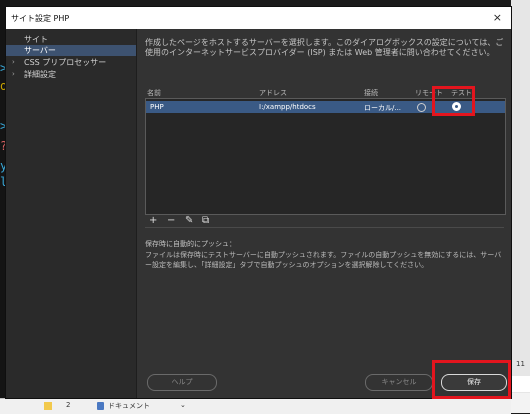  I want to click on edit-server-button: ✎, so click(189, 221).